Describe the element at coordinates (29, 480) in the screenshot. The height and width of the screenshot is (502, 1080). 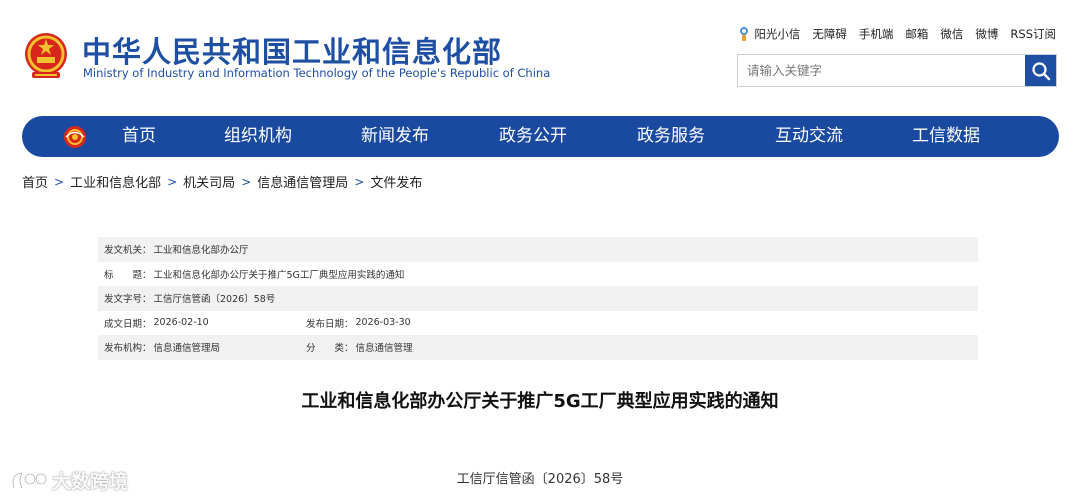
I see `watermark-logo-icon` at that location.